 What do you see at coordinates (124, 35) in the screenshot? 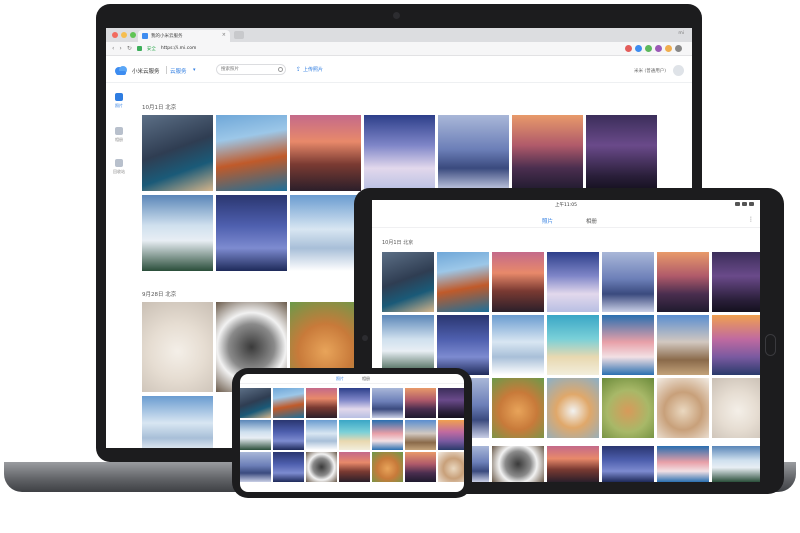
I see `minimize-window-button` at bounding box center [124, 35].